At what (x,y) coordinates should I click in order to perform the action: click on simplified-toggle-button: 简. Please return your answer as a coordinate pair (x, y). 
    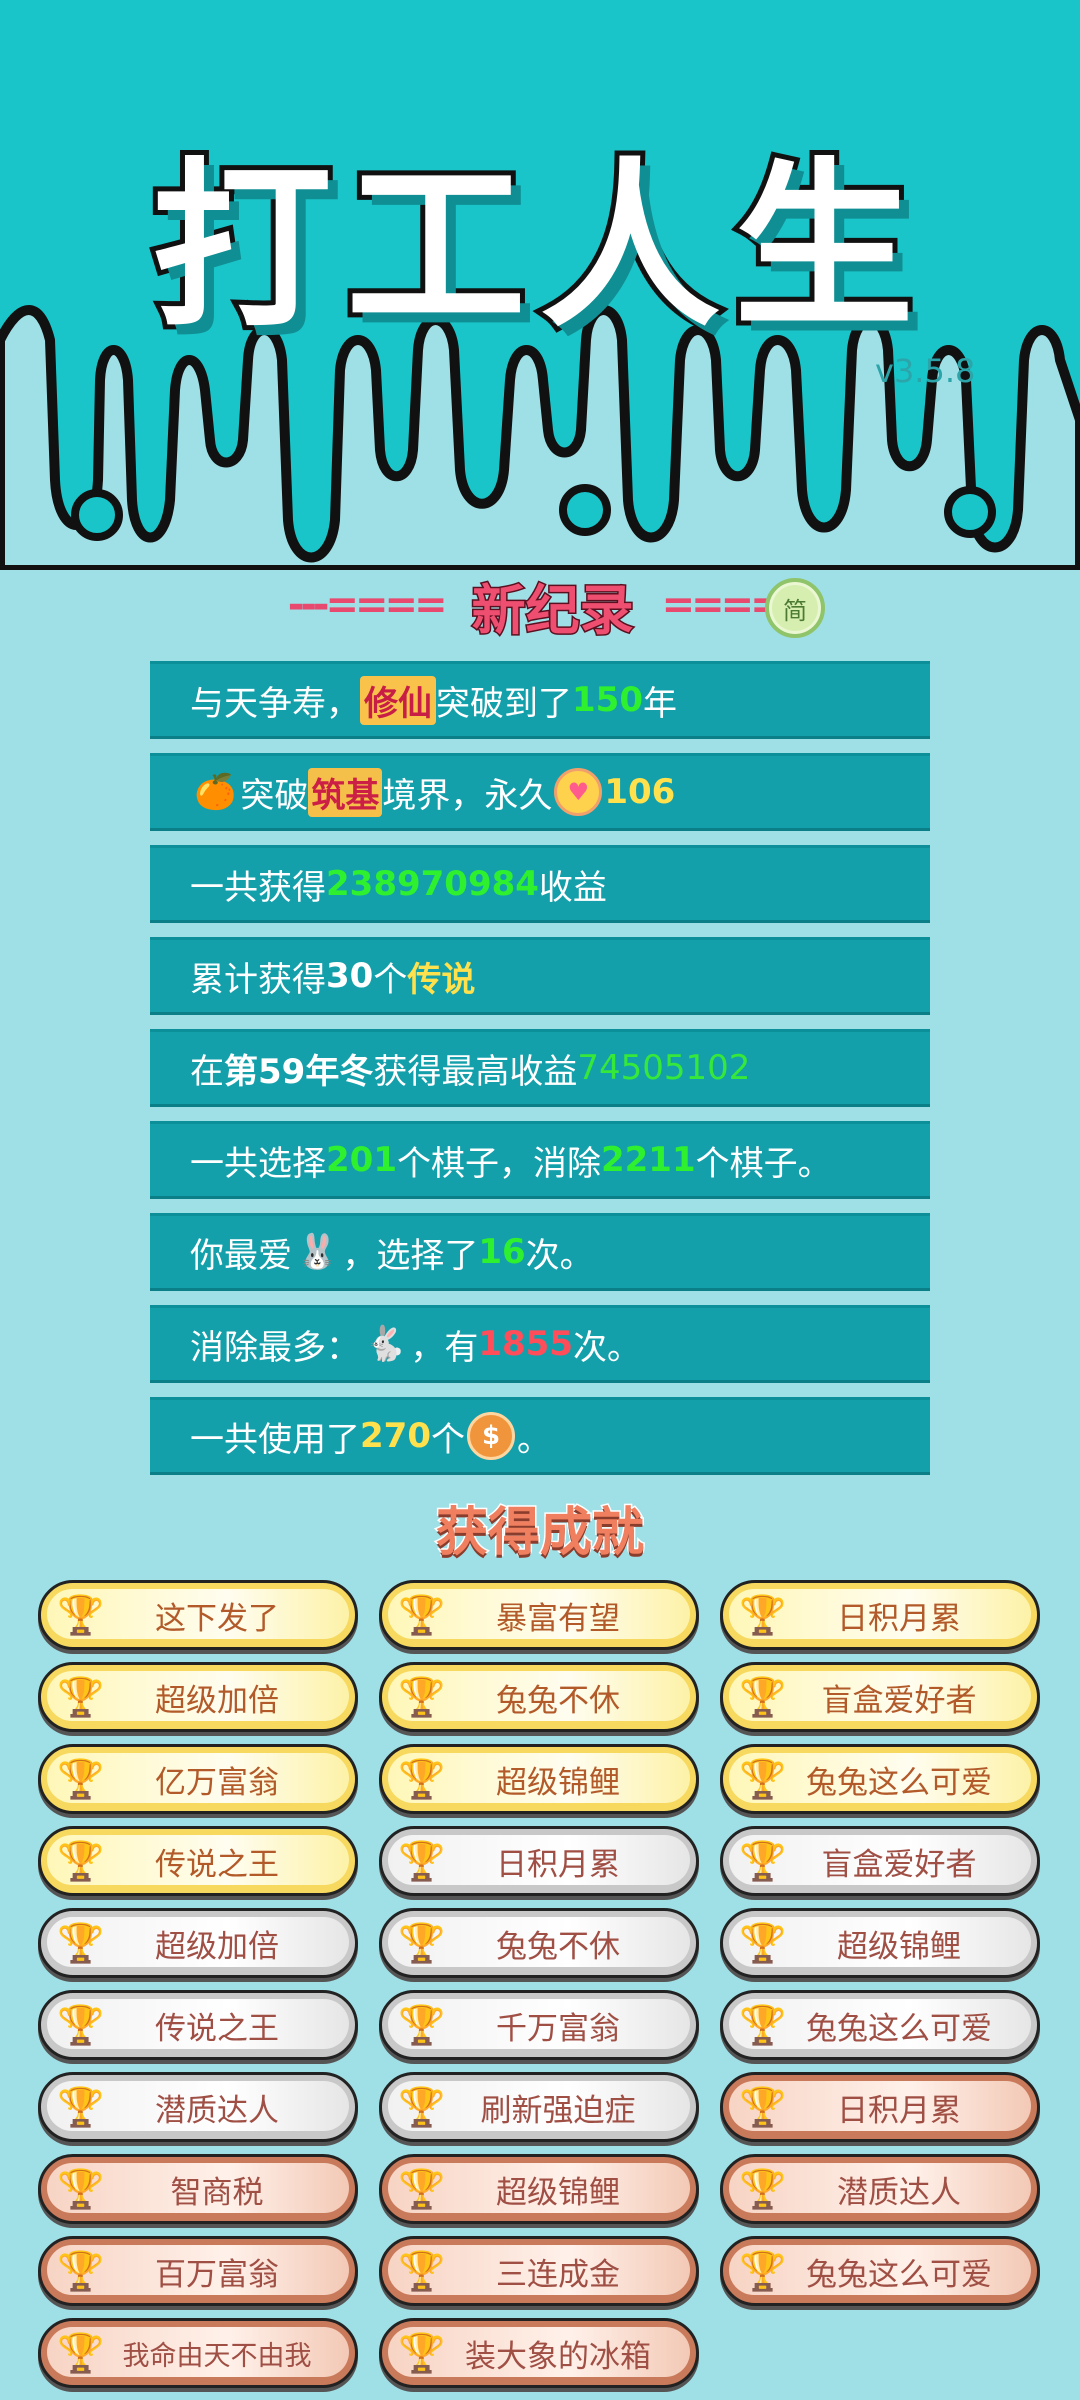
    Looking at the image, I should click on (795, 608).